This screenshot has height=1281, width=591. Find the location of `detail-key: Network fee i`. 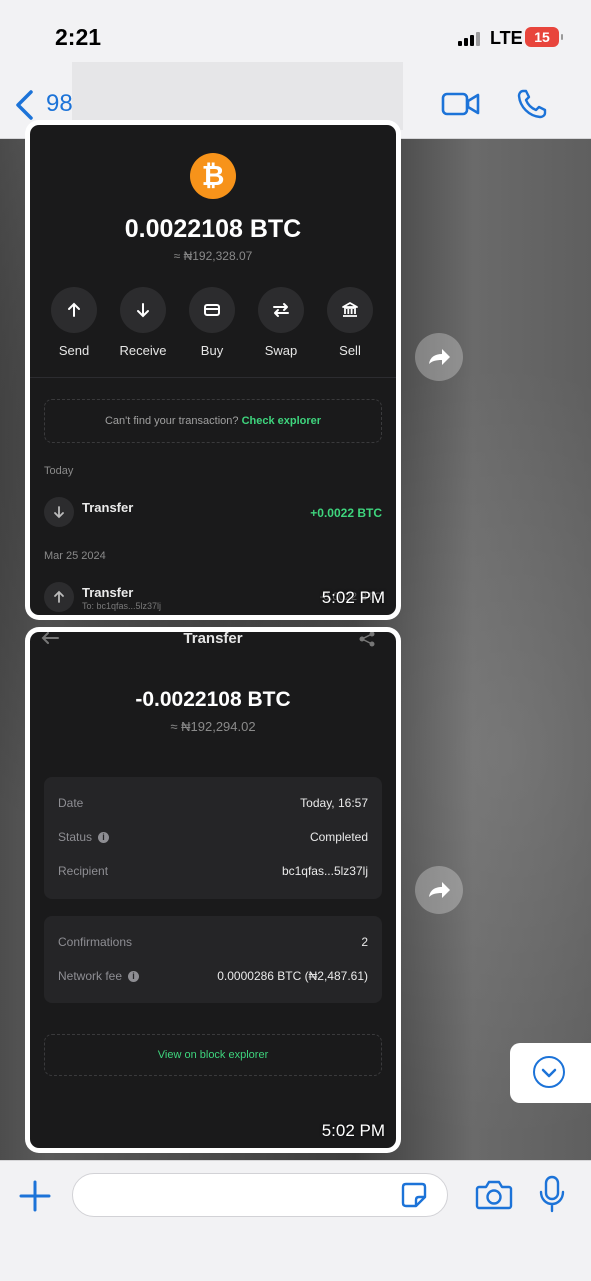

detail-key: Network fee i is located at coordinates (99, 976).